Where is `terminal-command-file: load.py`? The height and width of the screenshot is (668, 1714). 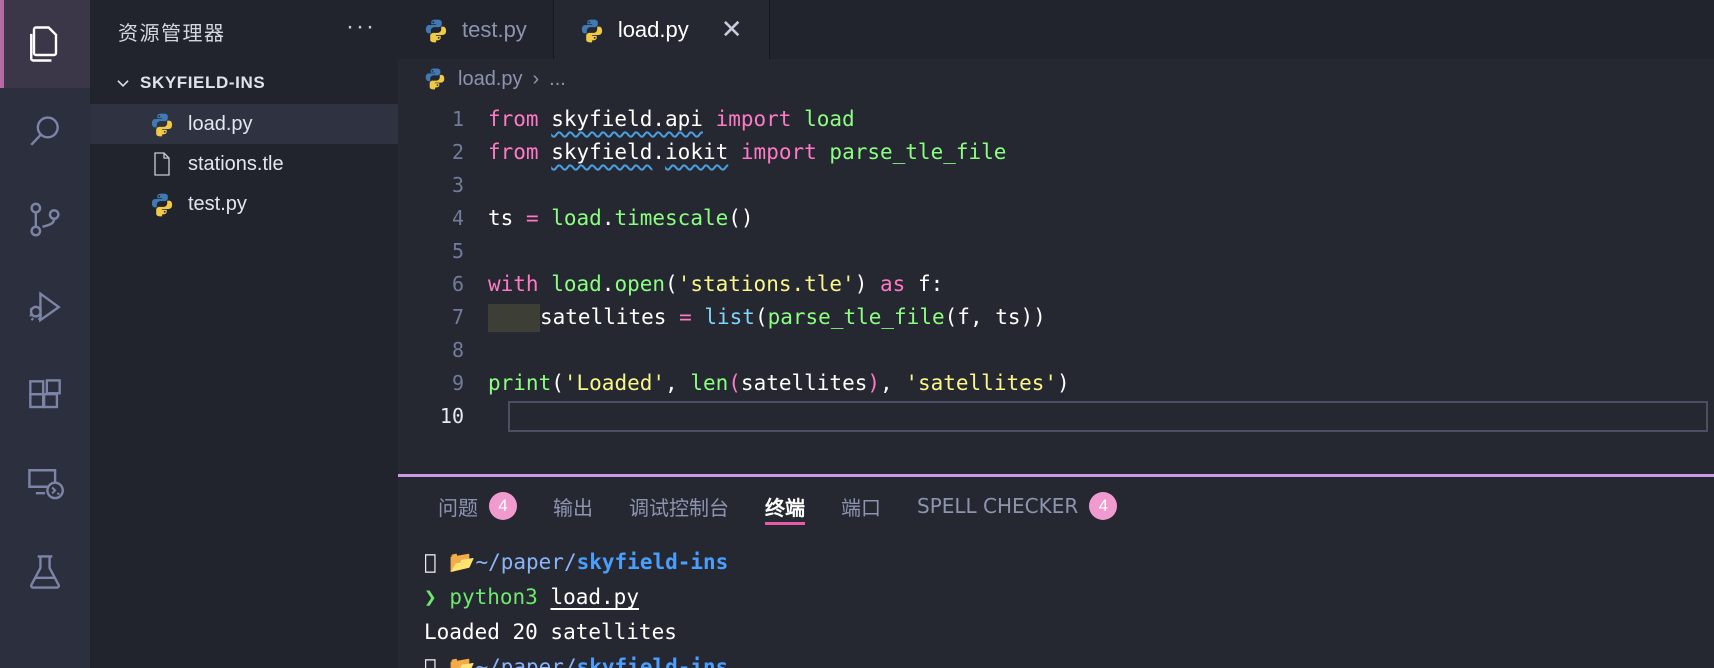 terminal-command-file: load.py is located at coordinates (594, 597).